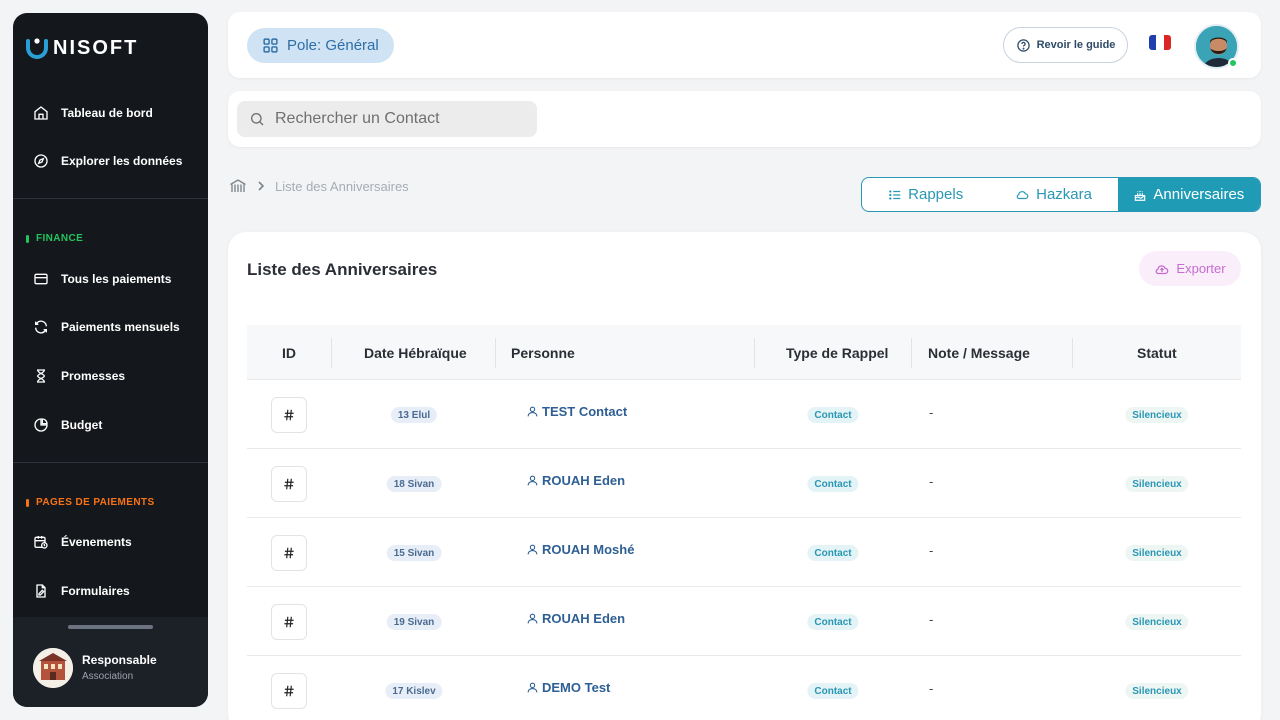 This screenshot has width=1280, height=720. I want to click on sidebar-item-dashboard: Tableau de bord, so click(93, 113).